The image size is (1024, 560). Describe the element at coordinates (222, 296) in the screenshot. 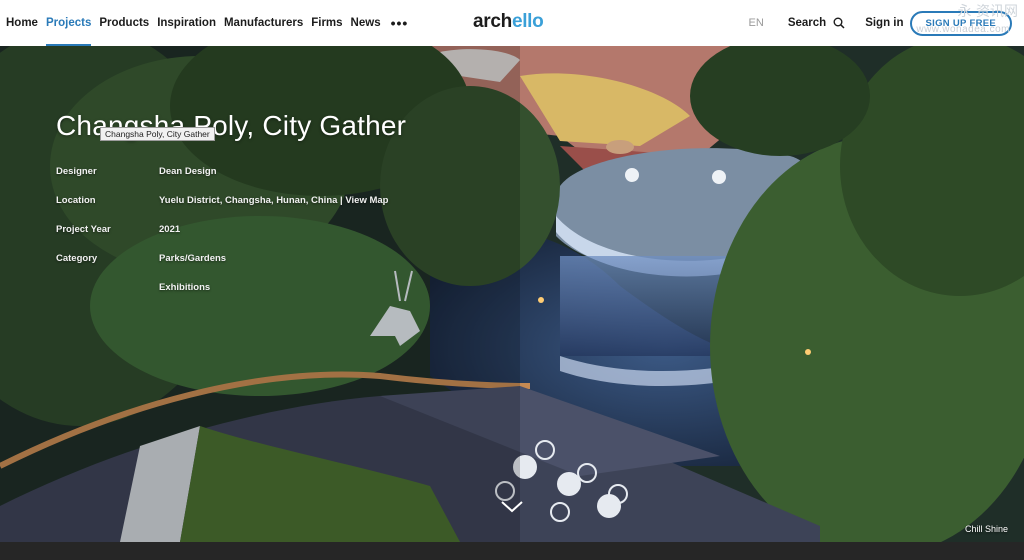

I see `detail-row-category-2: Exhibitions` at that location.